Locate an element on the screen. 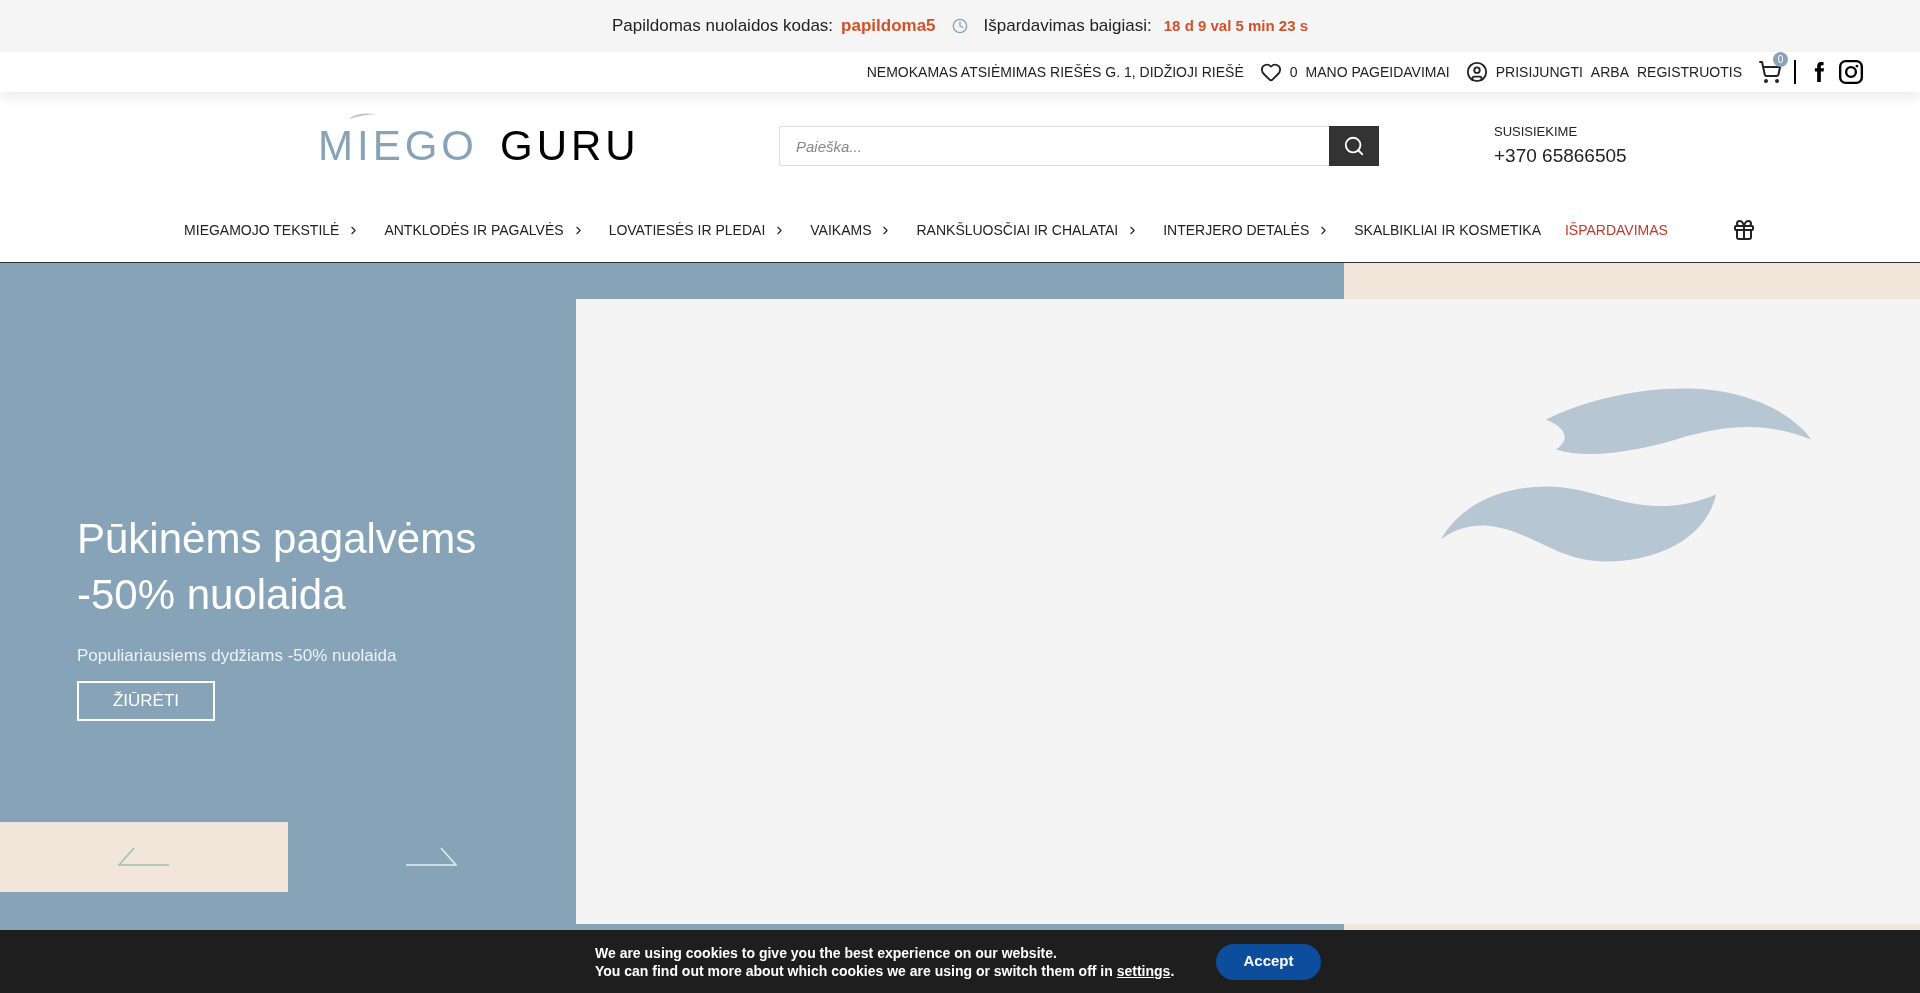 This screenshot has height=993, width=1920. nav-link: SKALBIKLIAI IR KOSMETIKA is located at coordinates (1447, 230).